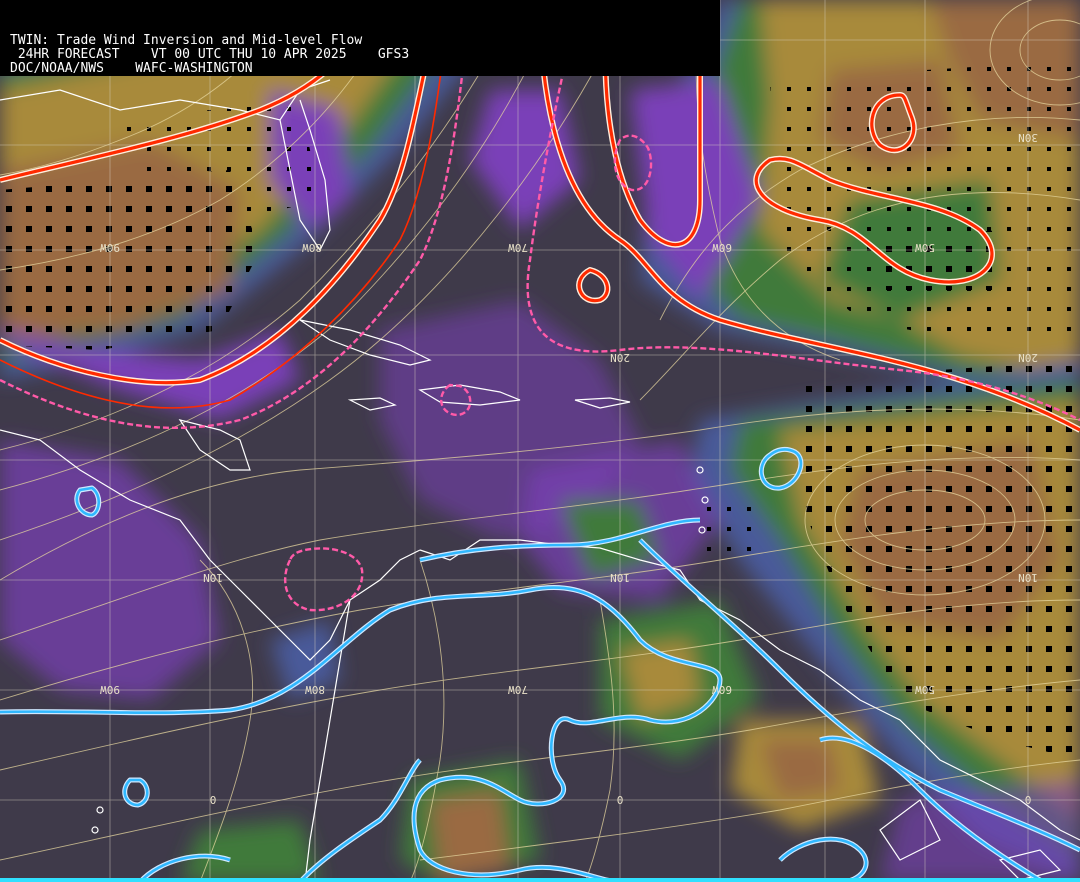 The width and height of the screenshot is (1080, 882). Describe the element at coordinates (620, 800) in the screenshot. I see `label-0-mid: 0` at that location.